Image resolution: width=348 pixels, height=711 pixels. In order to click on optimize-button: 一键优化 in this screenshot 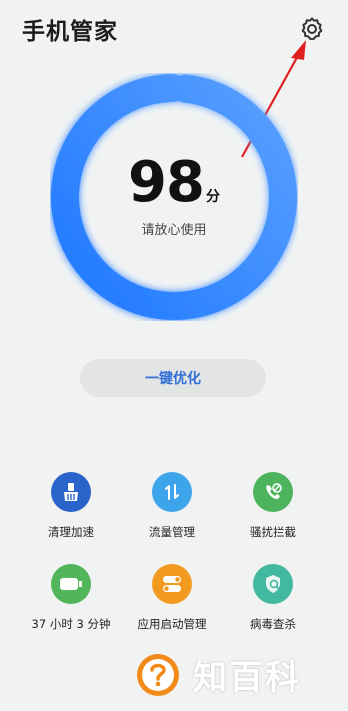, I will do `click(173, 378)`.